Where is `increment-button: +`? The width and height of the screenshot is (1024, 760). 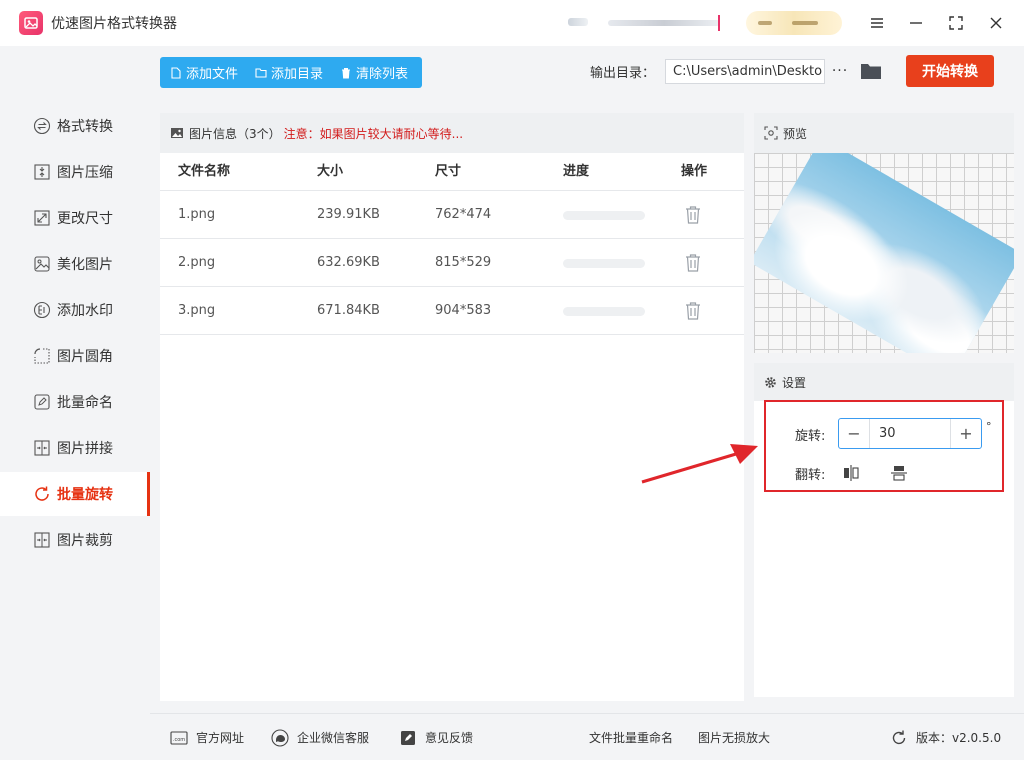 increment-button: + is located at coordinates (965, 433).